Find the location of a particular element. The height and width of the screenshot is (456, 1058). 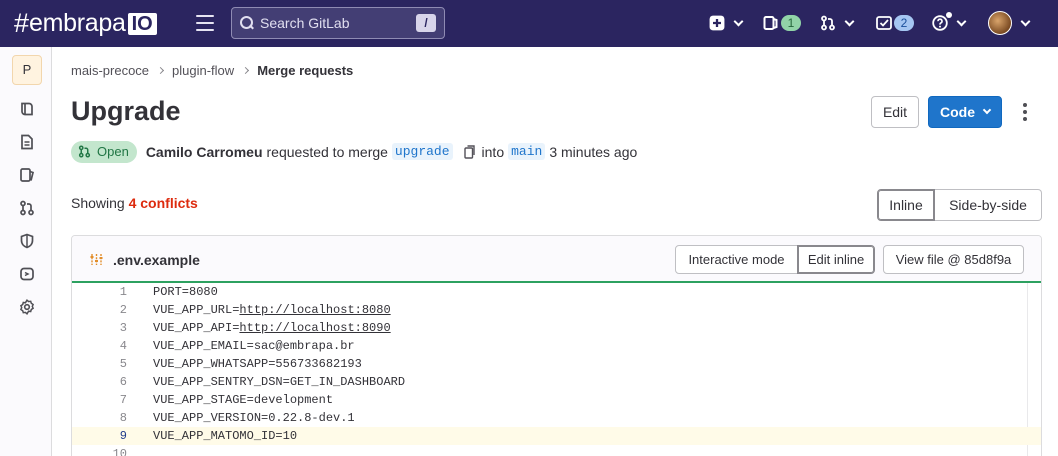

logo-text: embrapa is located at coordinates (77, 23).